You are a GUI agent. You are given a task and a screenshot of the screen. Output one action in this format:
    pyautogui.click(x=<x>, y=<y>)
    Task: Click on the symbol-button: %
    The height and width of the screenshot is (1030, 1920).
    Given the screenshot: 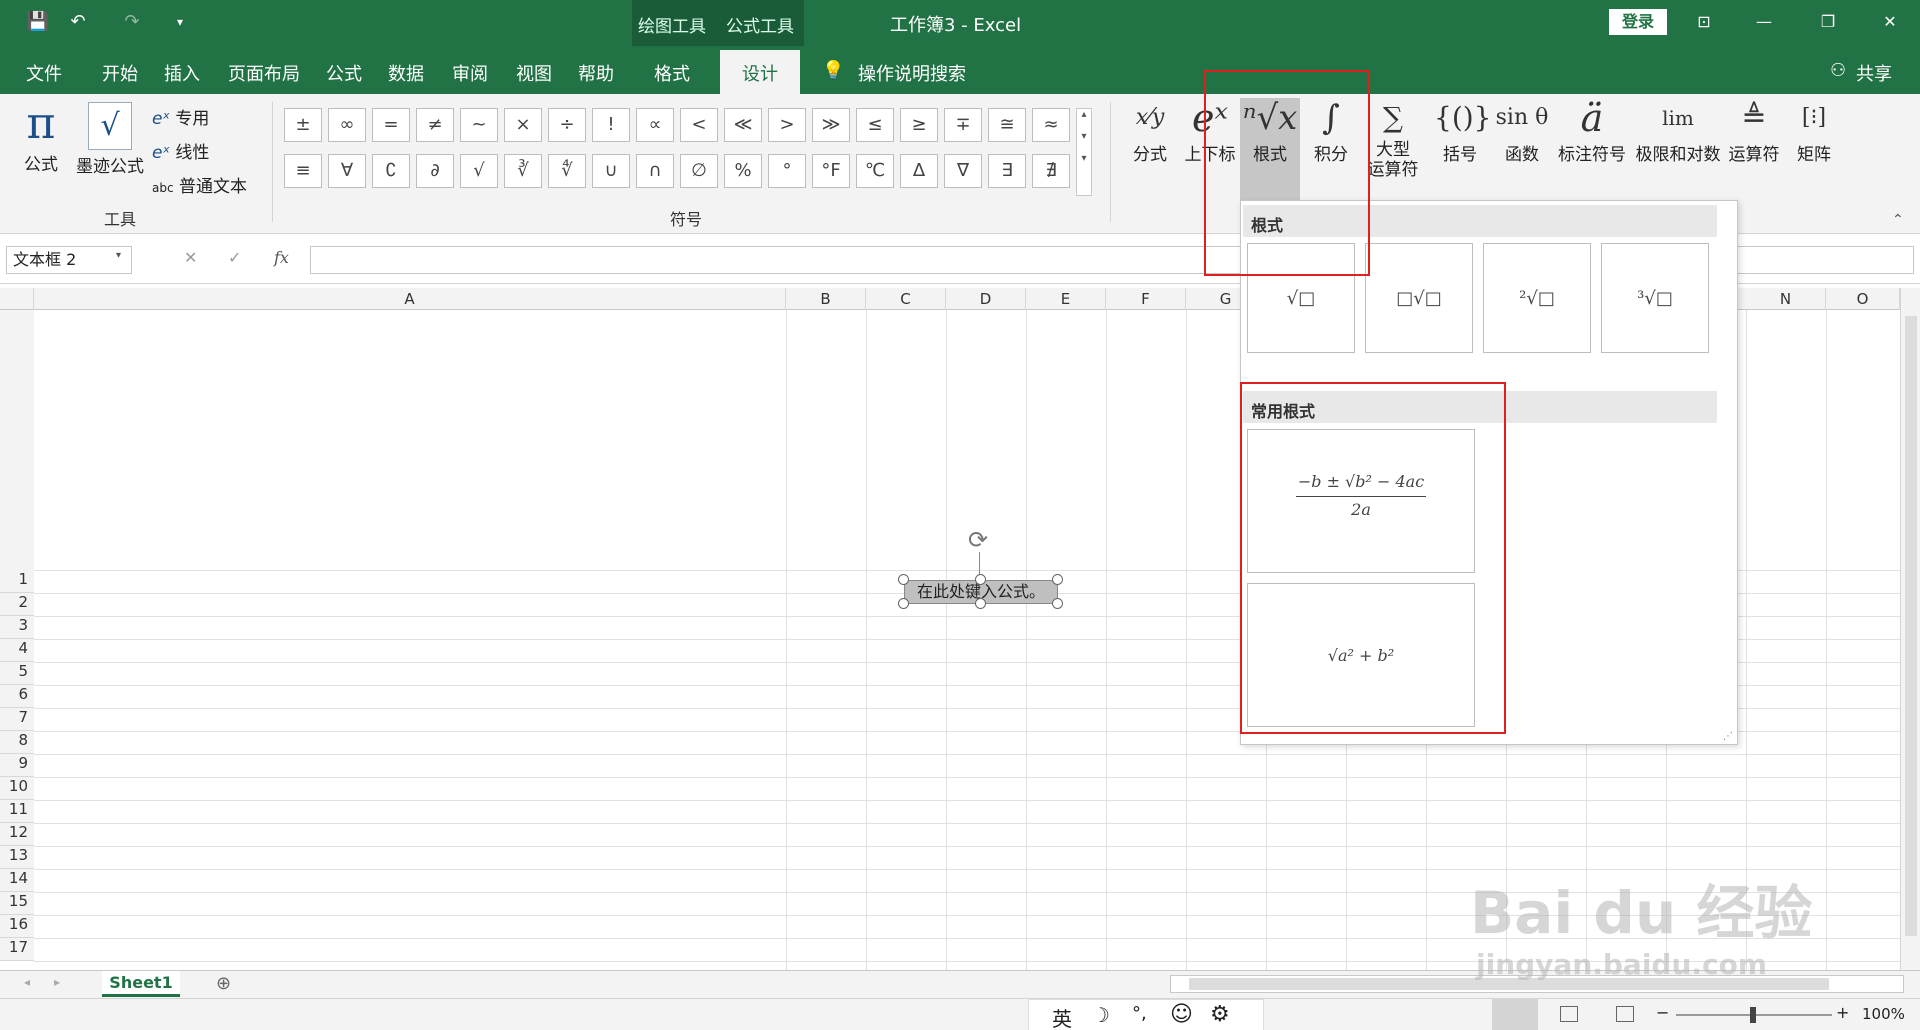 What is the action you would take?
    pyautogui.click(x=743, y=171)
    